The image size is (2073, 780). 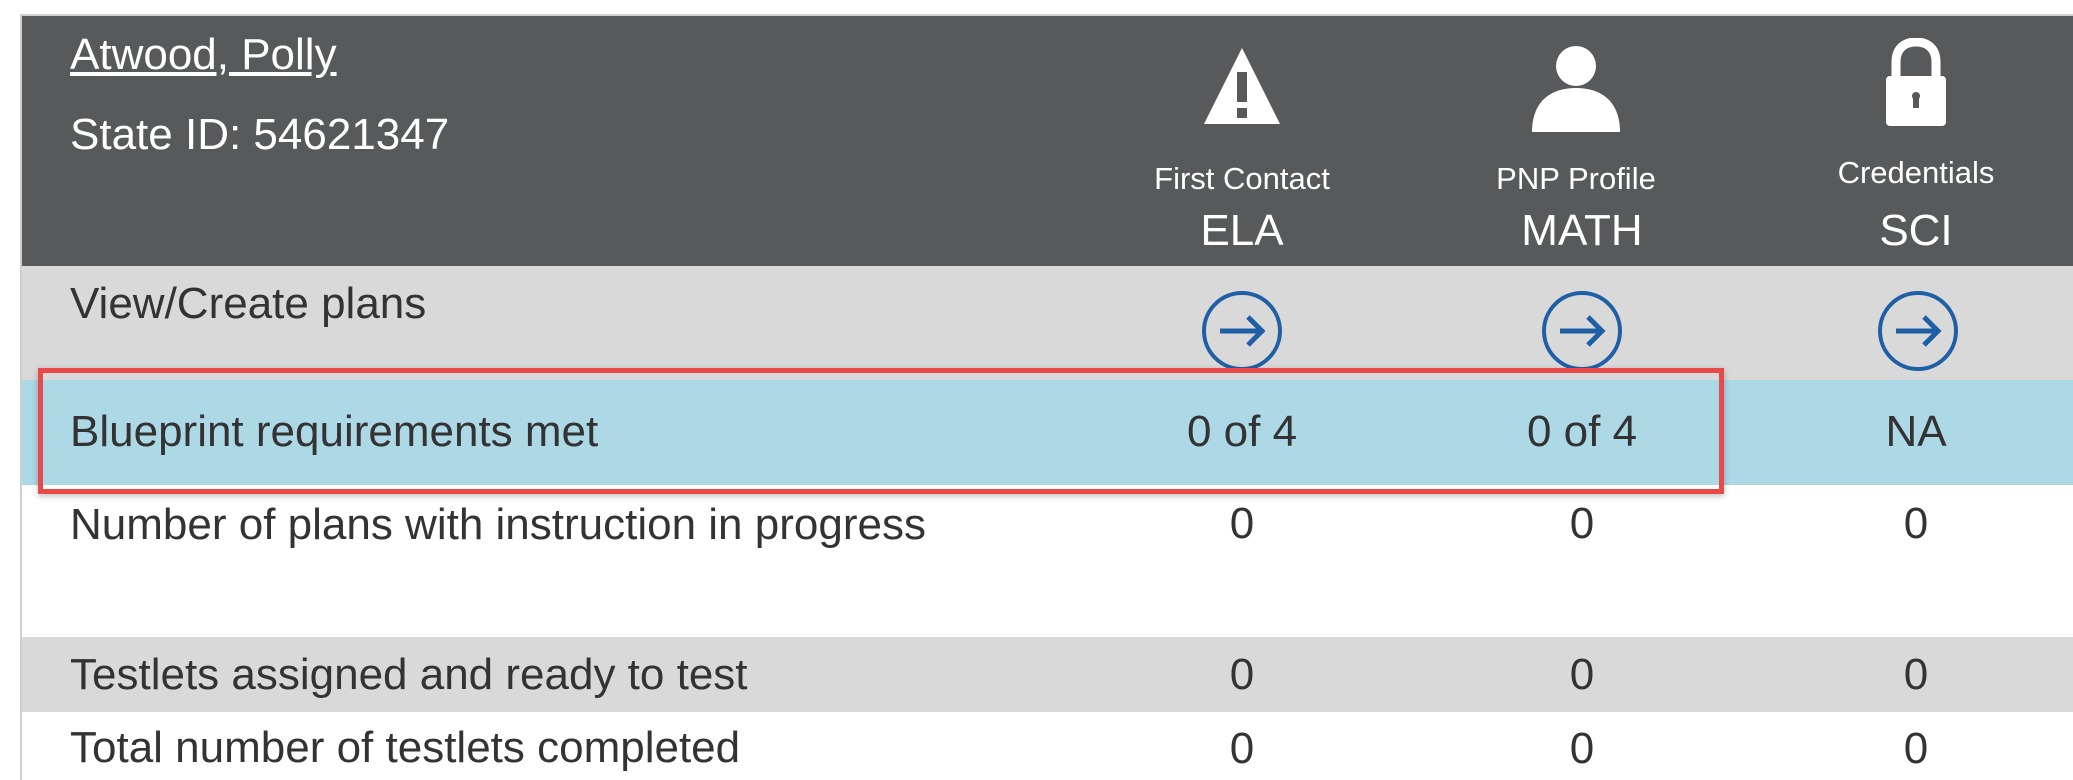 What do you see at coordinates (1916, 748) in the screenshot?
I see `completed-sci-value: 0` at bounding box center [1916, 748].